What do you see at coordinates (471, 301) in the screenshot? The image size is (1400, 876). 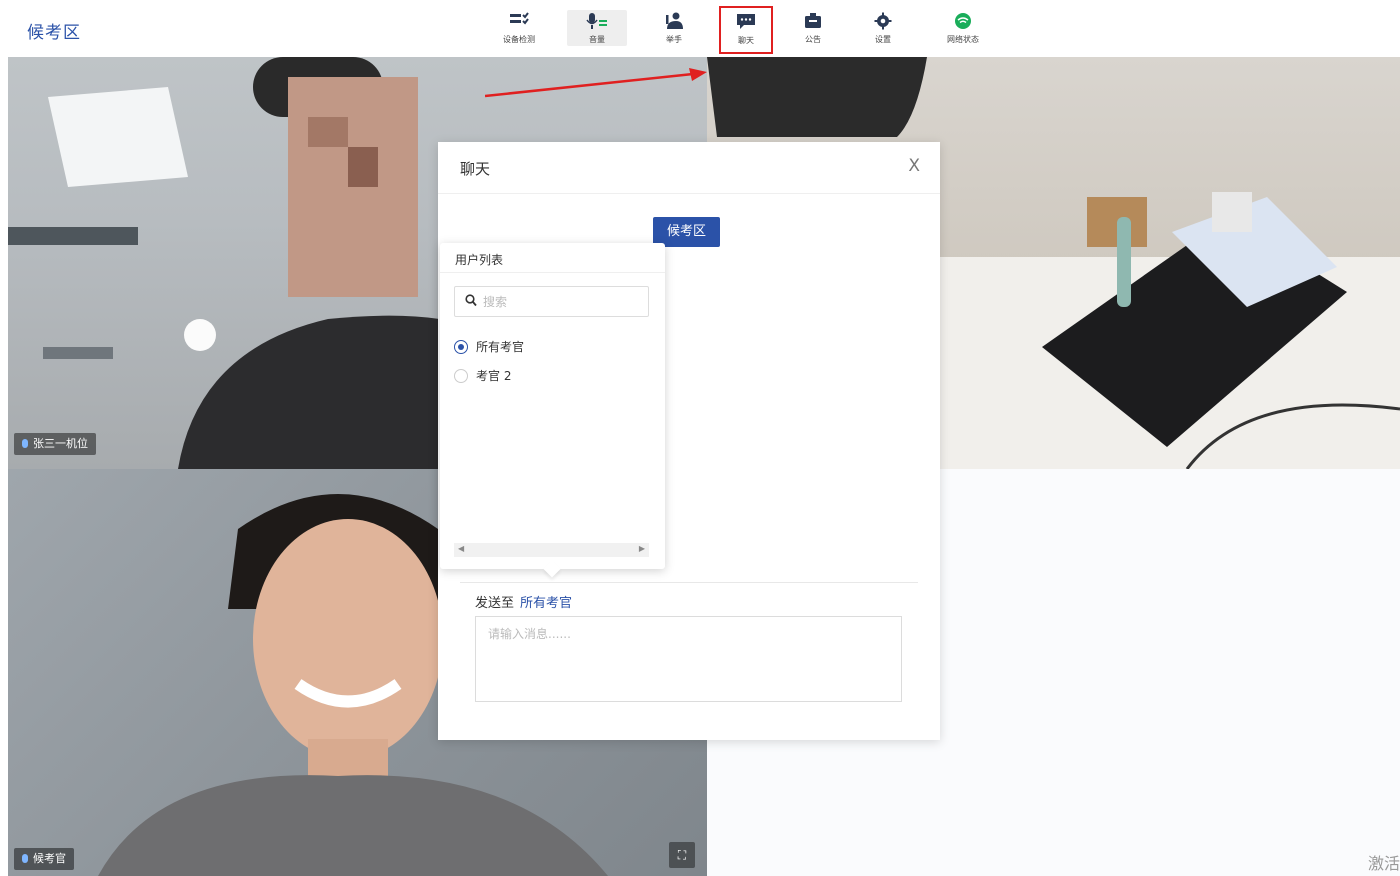 I see `search-icon` at bounding box center [471, 301].